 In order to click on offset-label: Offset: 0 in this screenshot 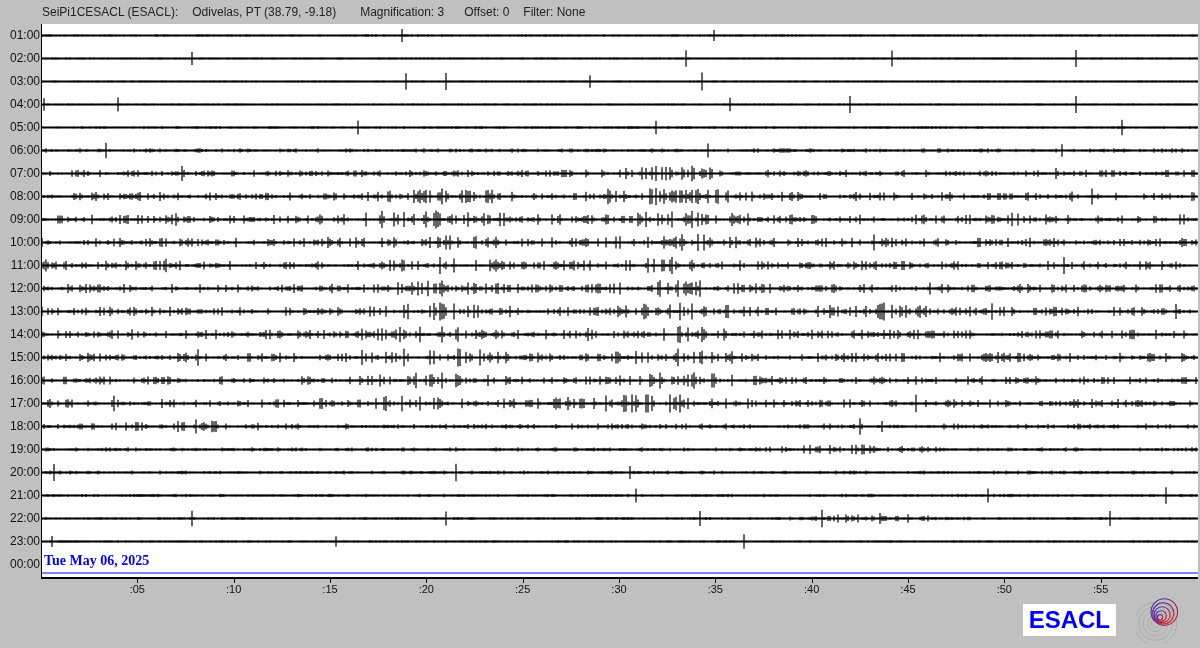, I will do `click(487, 12)`.